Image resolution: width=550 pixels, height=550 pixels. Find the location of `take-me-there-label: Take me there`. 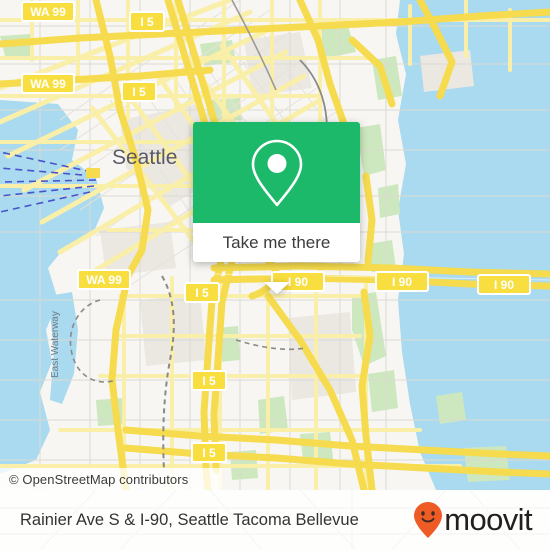

take-me-there-label: Take me there is located at coordinates (276, 242).